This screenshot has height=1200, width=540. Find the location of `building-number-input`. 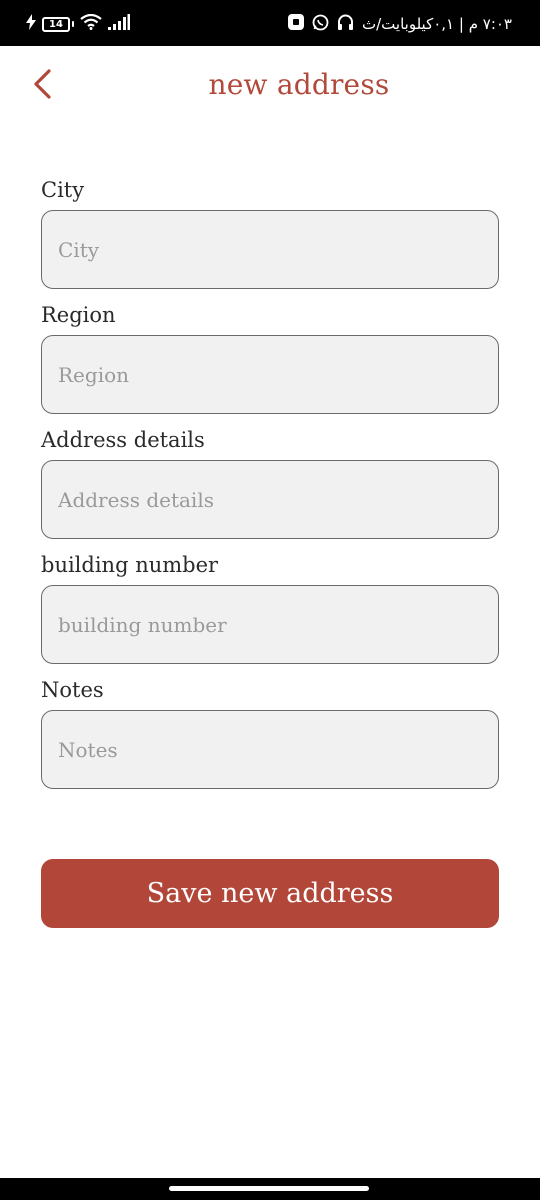

building-number-input is located at coordinates (270, 624).